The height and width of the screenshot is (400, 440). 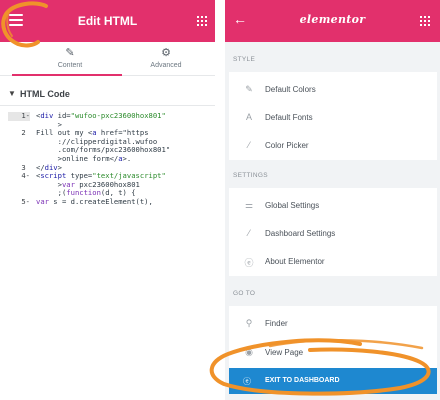 I want to click on eyedropper-icon: ⁄, so click(x=249, y=145).